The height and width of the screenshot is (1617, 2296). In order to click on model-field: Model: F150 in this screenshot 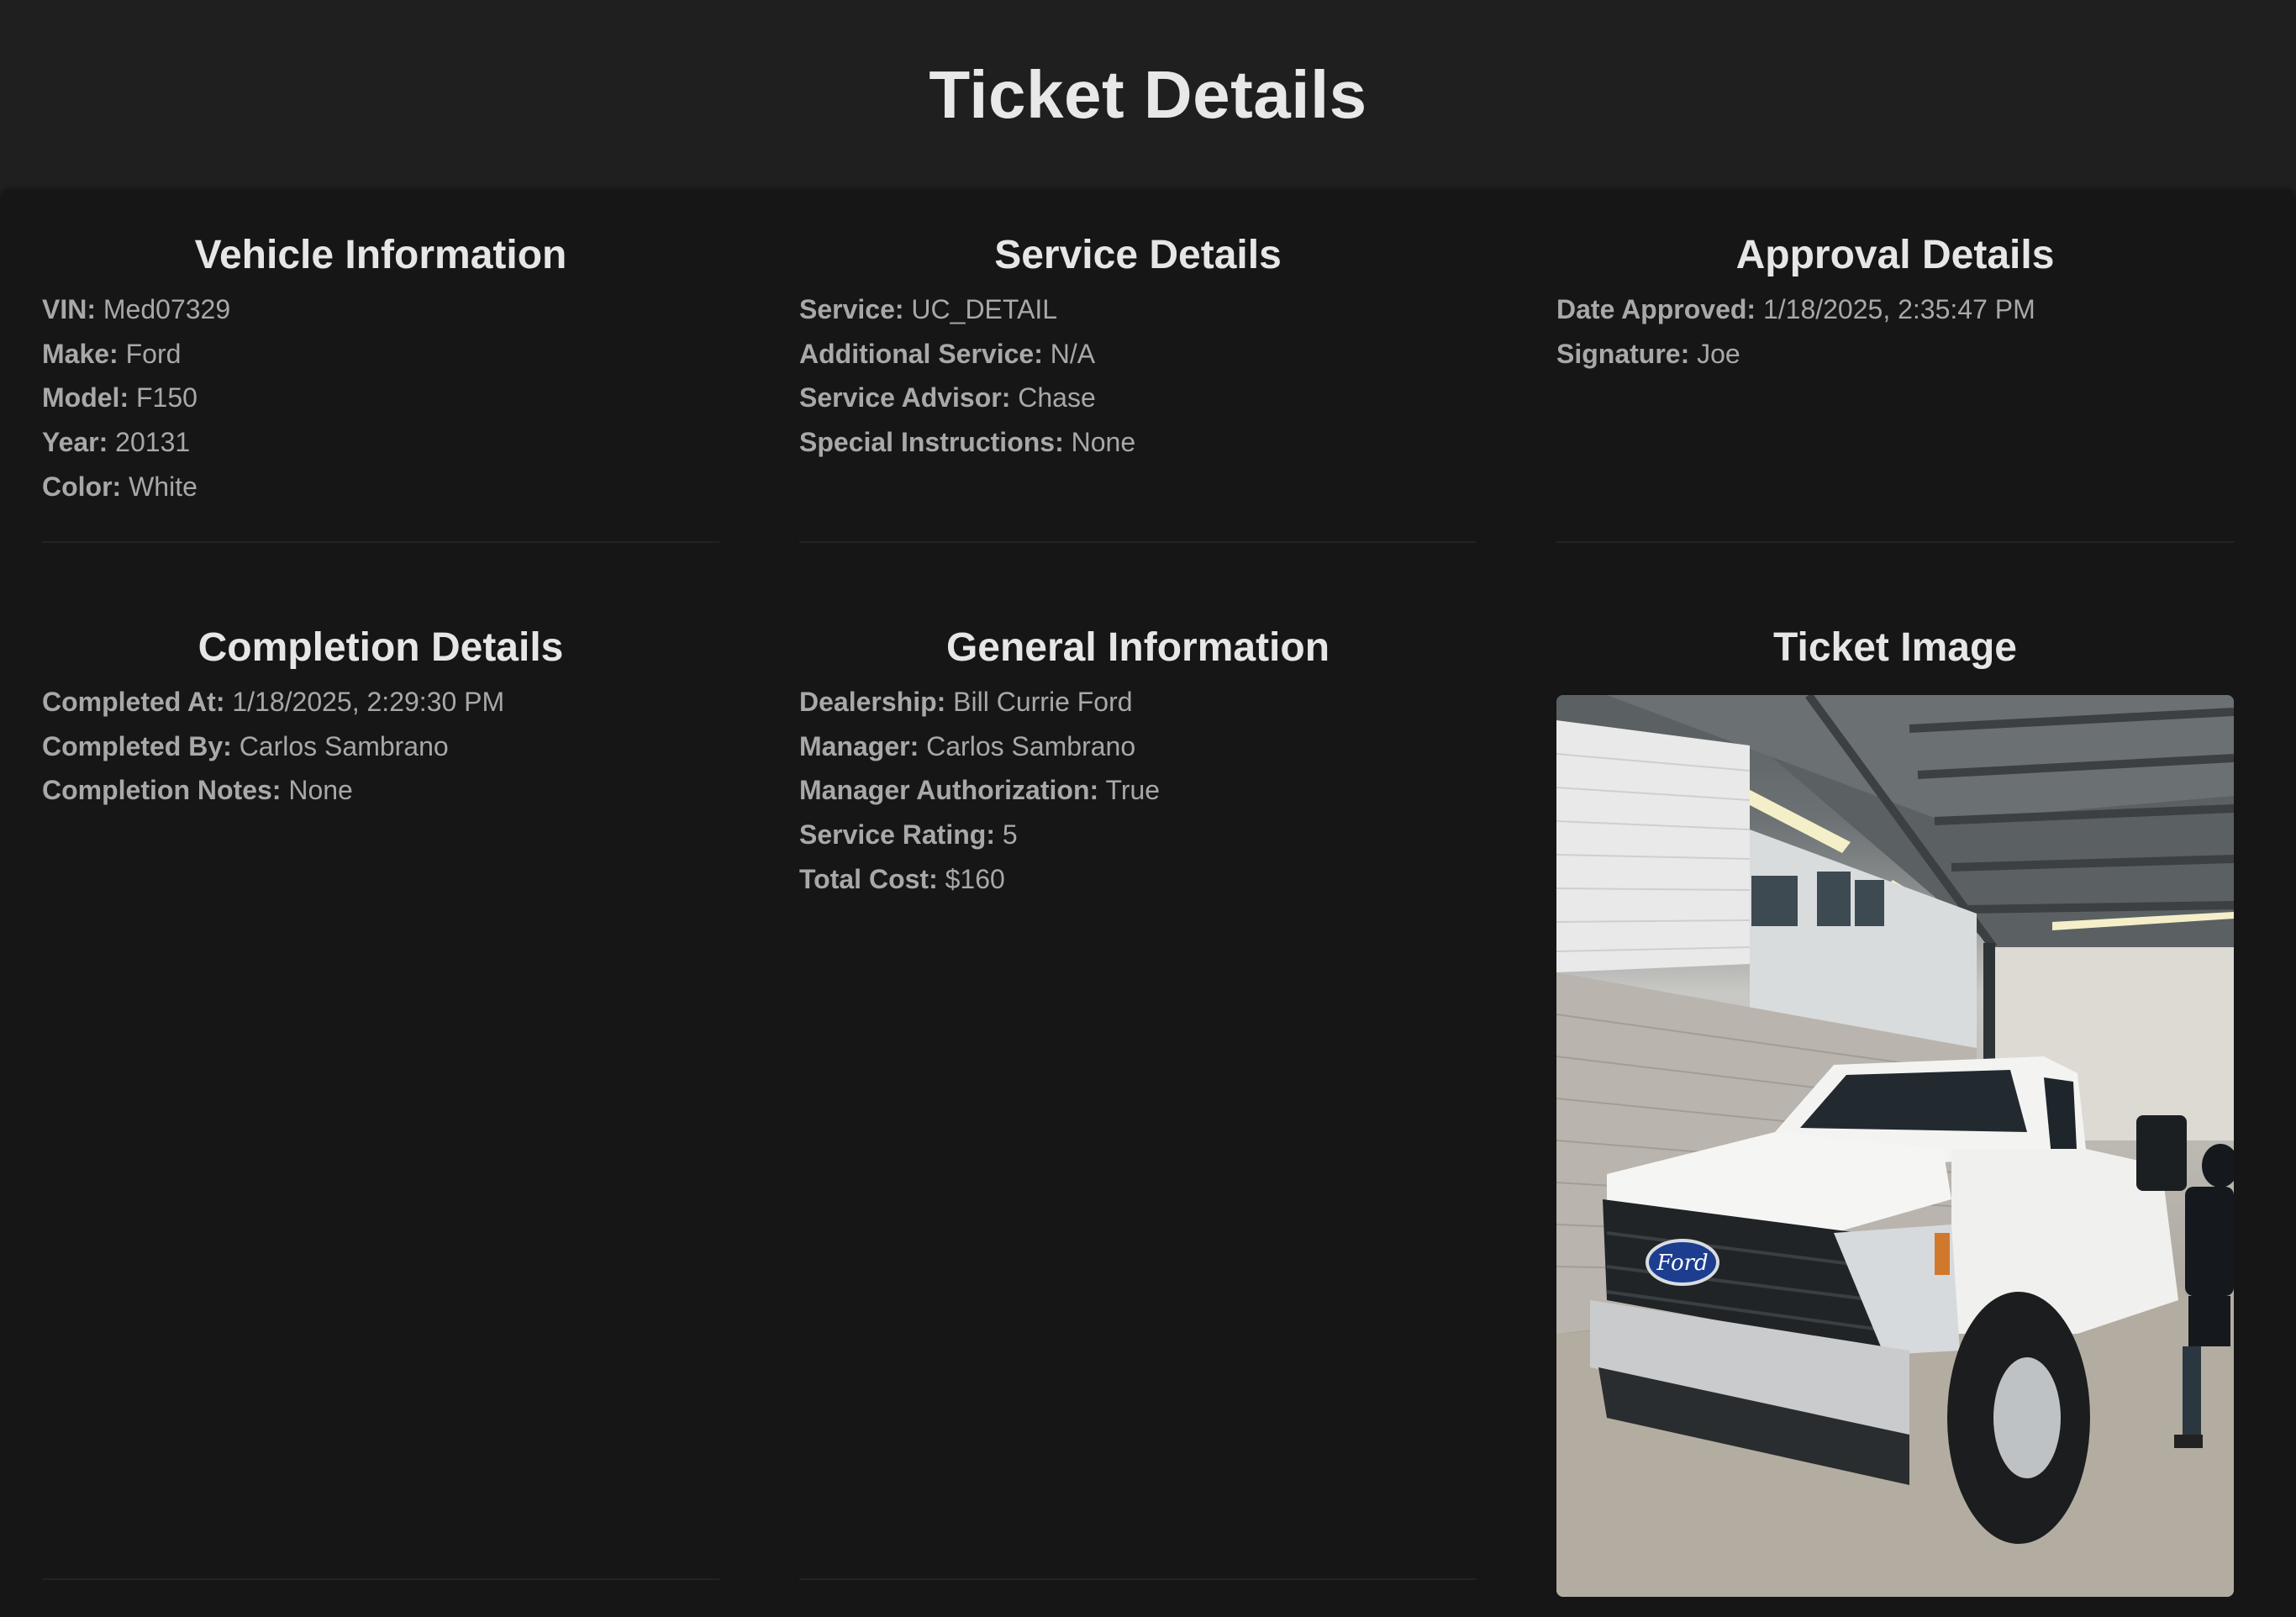, I will do `click(380, 398)`.